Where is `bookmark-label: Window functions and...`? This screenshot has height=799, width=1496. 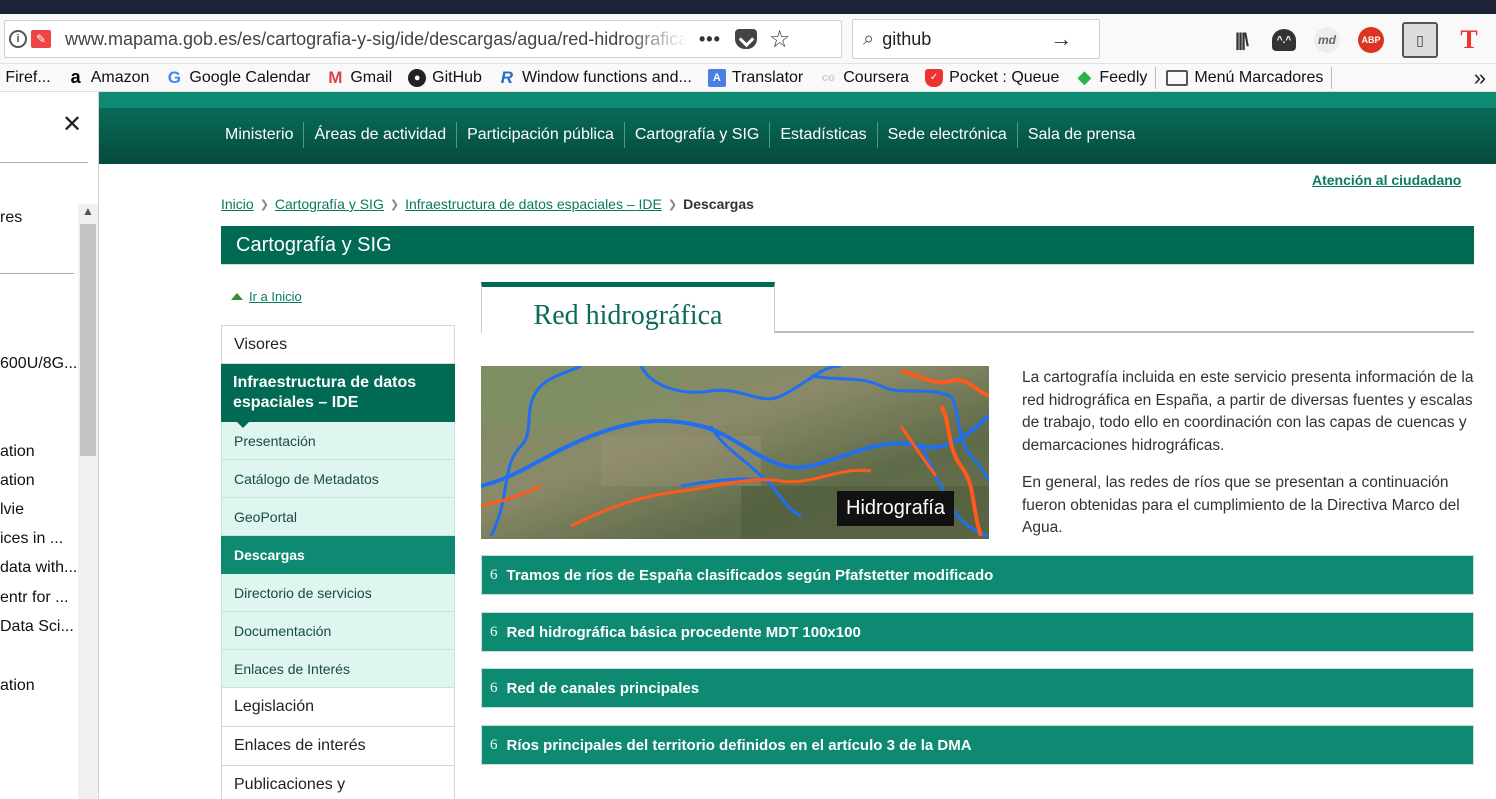
bookmark-label: Window functions and... is located at coordinates (606, 77).